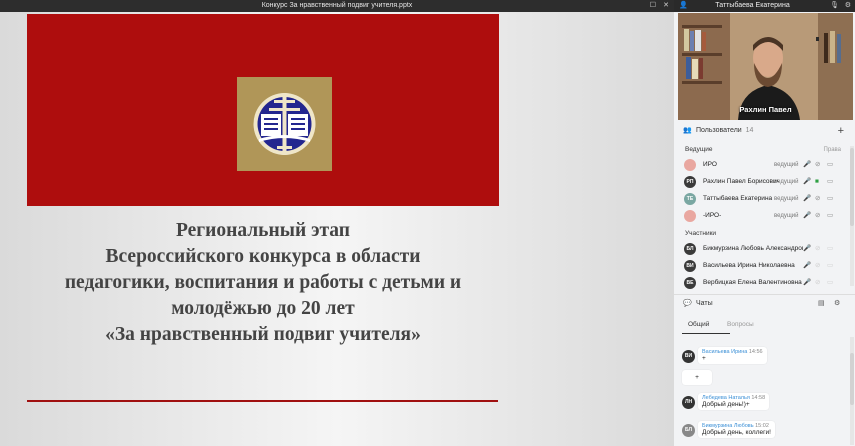 This screenshot has width=855, height=446. I want to click on user-row-presenter: РП Рахлин Павел Борисович ведущий 🎤 ■ ▭, so click(764, 182).